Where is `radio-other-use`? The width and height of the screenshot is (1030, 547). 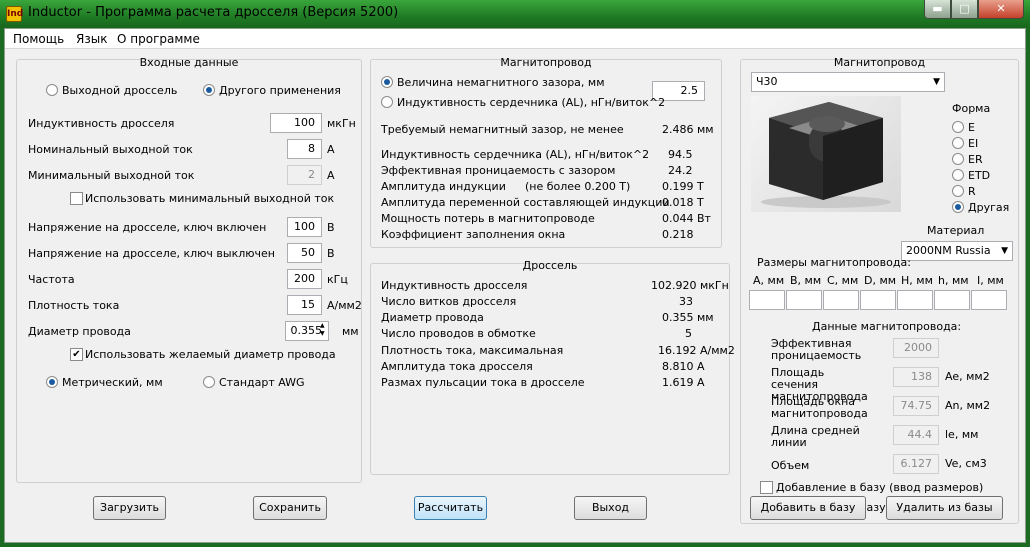
radio-other-use is located at coordinates (209, 90).